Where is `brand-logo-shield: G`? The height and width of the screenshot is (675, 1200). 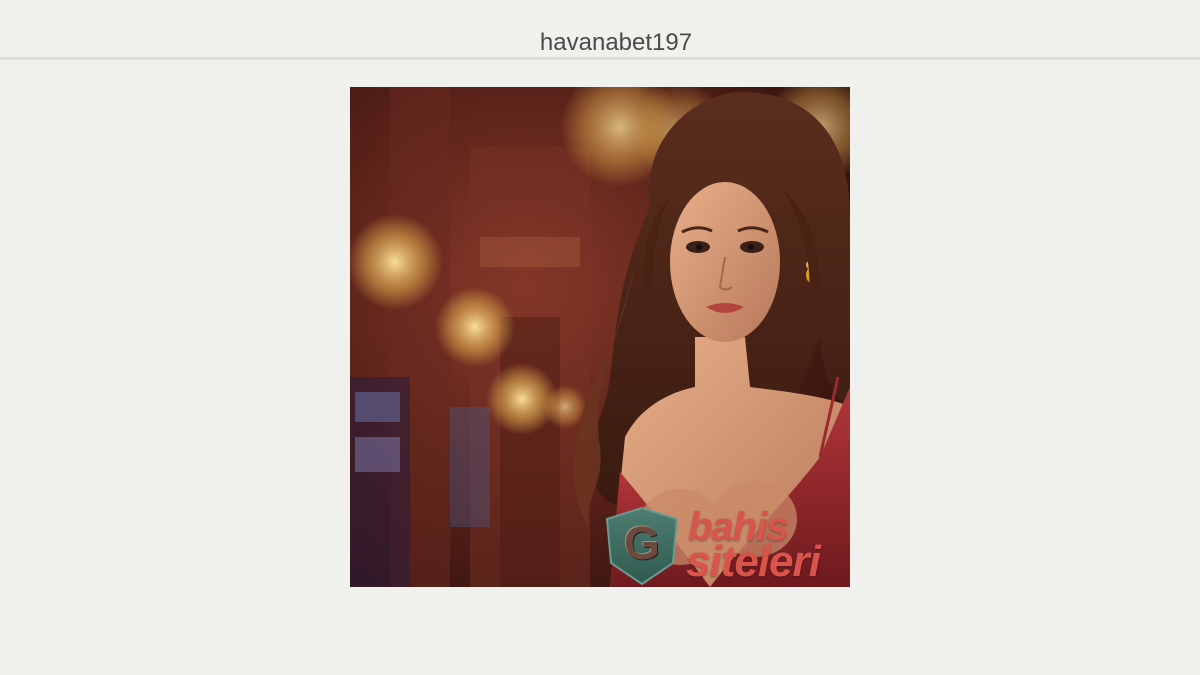
brand-logo-shield: G is located at coordinates (642, 546).